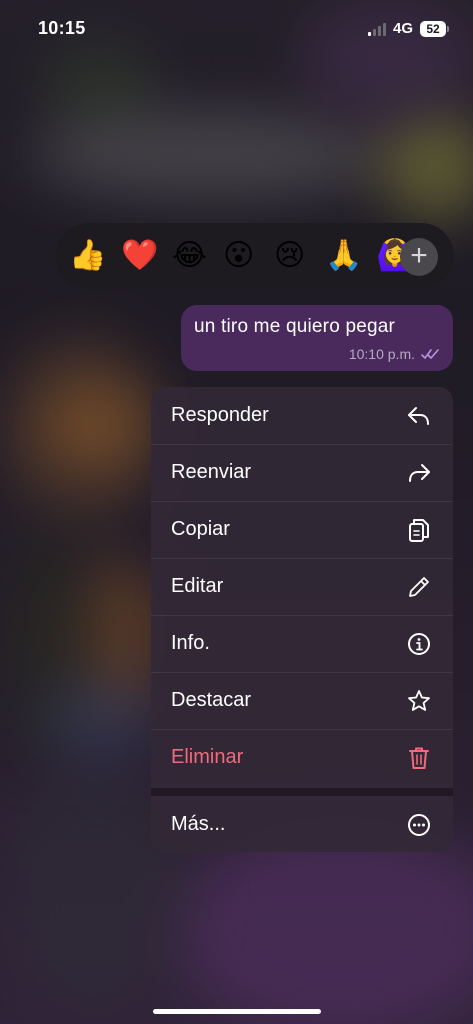  I want to click on reaction-surprised: 😮, so click(238, 256).